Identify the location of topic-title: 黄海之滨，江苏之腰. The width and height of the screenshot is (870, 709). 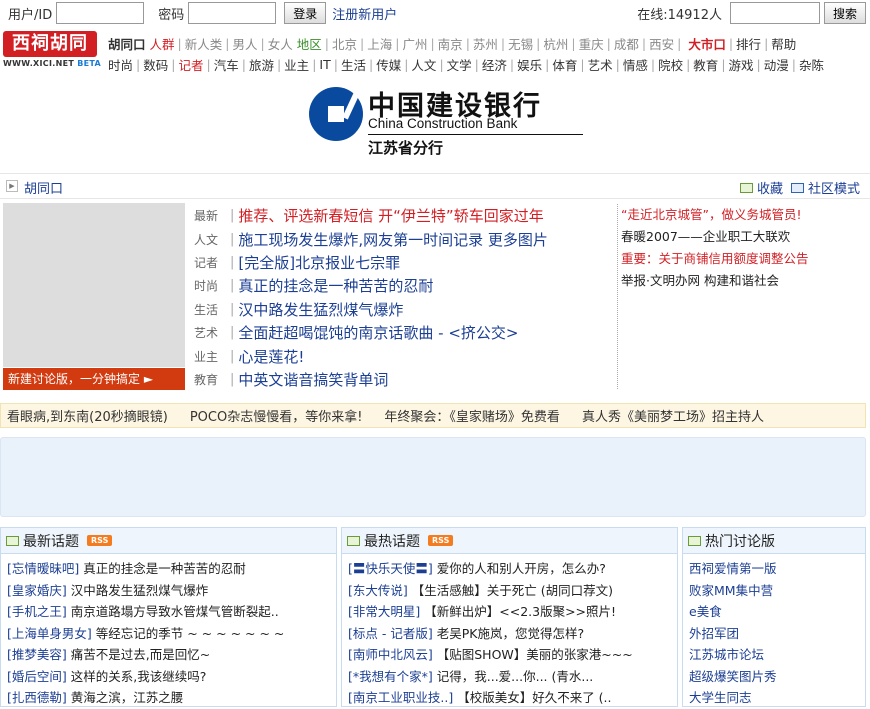
(127, 697).